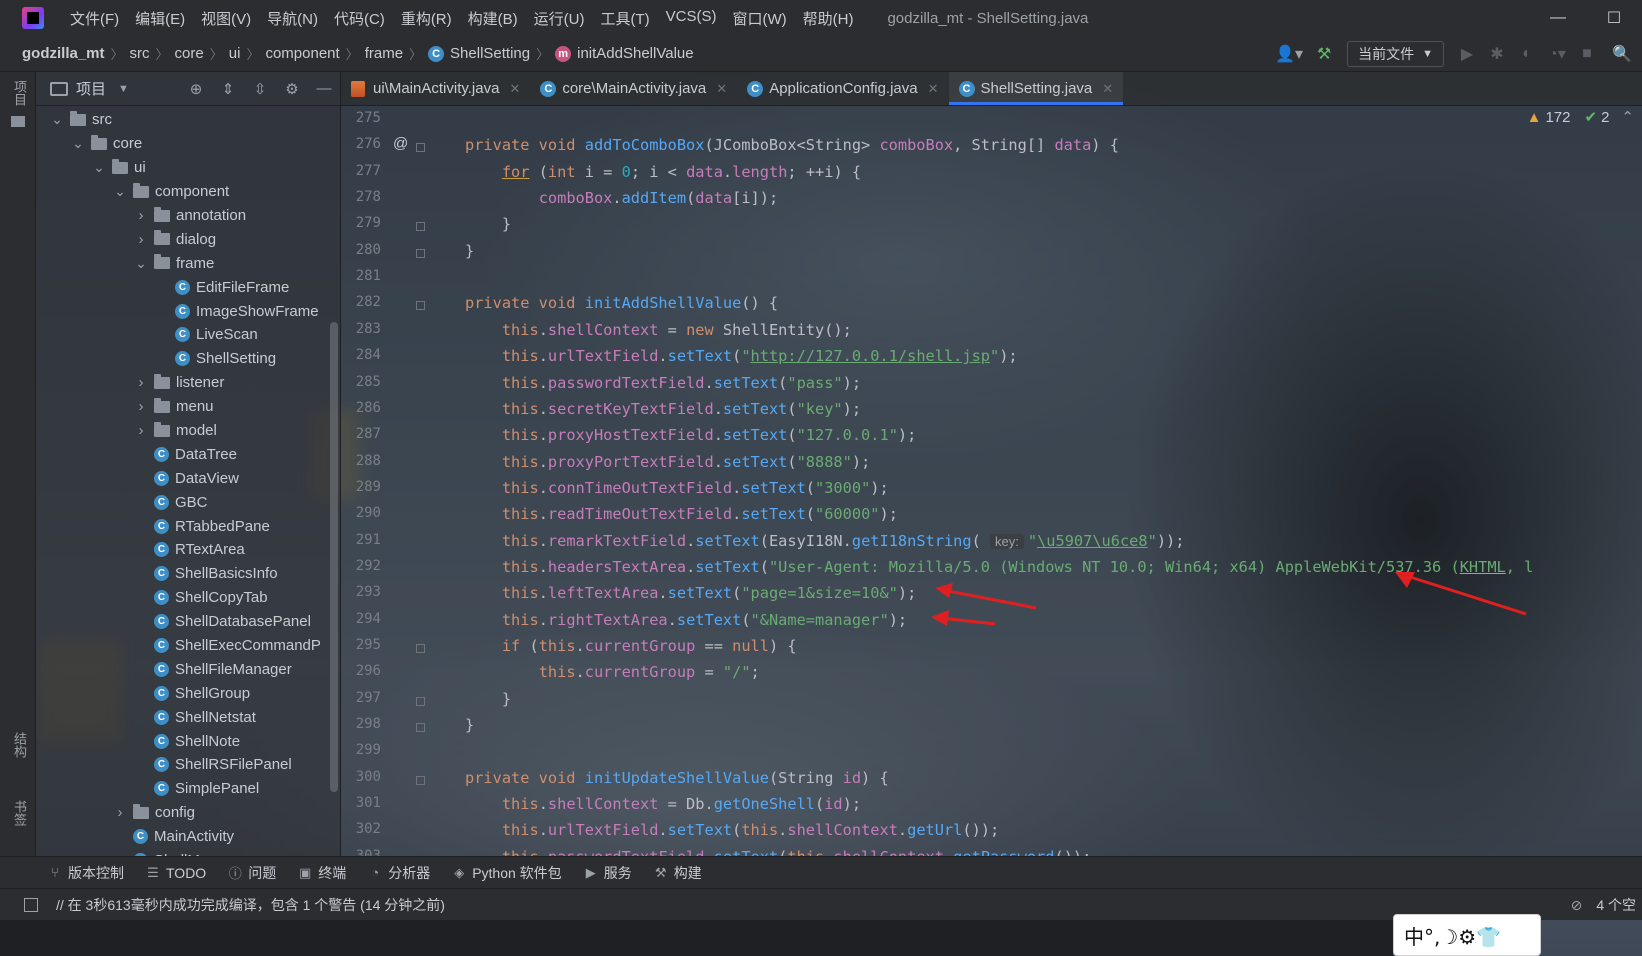  Describe the element at coordinates (493, 18) in the screenshot. I see `menu-item: 构建(B)` at that location.